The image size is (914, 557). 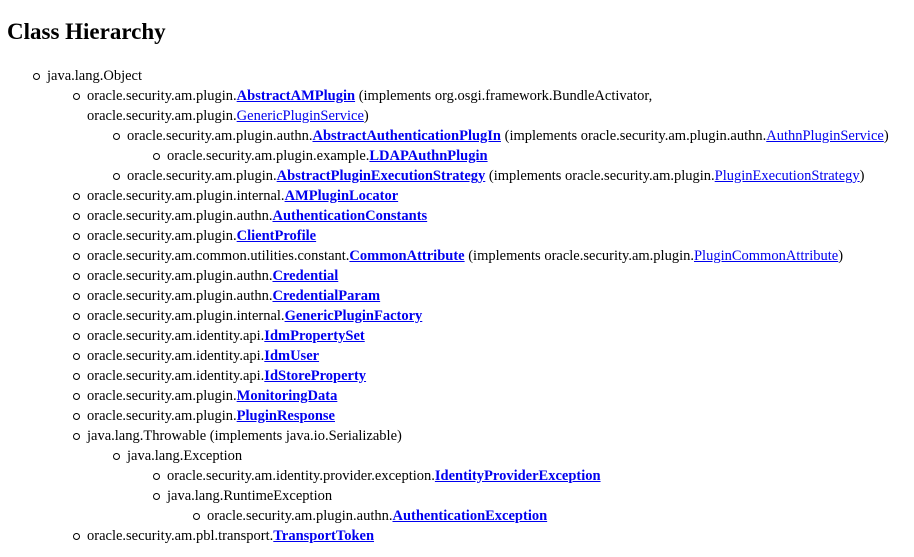 What do you see at coordinates (291, 356) in the screenshot?
I see `class-link: IdmUser` at bounding box center [291, 356].